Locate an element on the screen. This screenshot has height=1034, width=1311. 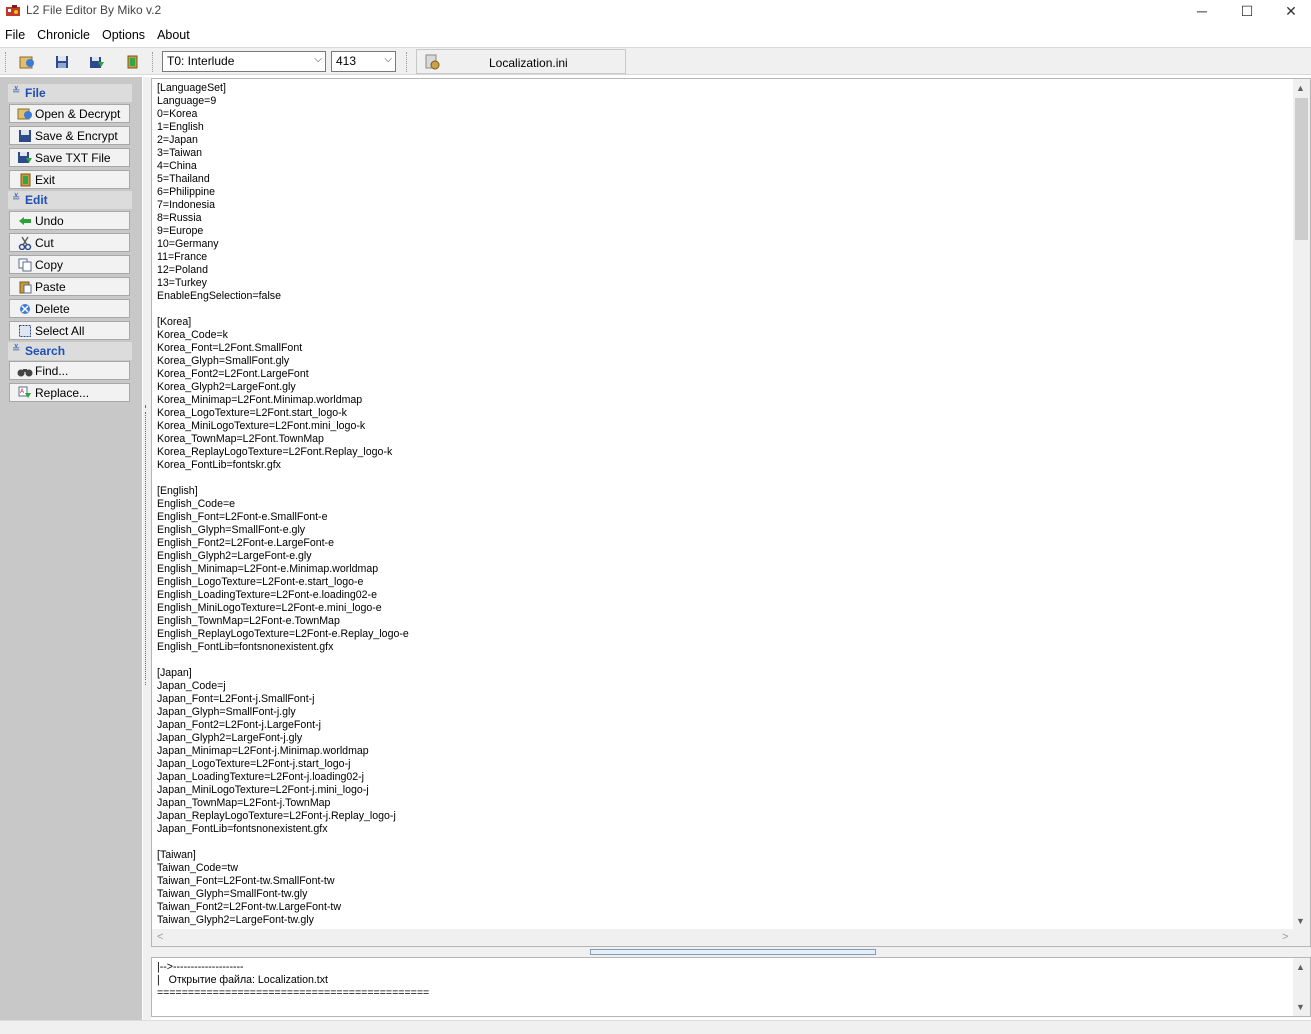
chronicle-select: T0: Interlude ⌵ is located at coordinates (244, 61).